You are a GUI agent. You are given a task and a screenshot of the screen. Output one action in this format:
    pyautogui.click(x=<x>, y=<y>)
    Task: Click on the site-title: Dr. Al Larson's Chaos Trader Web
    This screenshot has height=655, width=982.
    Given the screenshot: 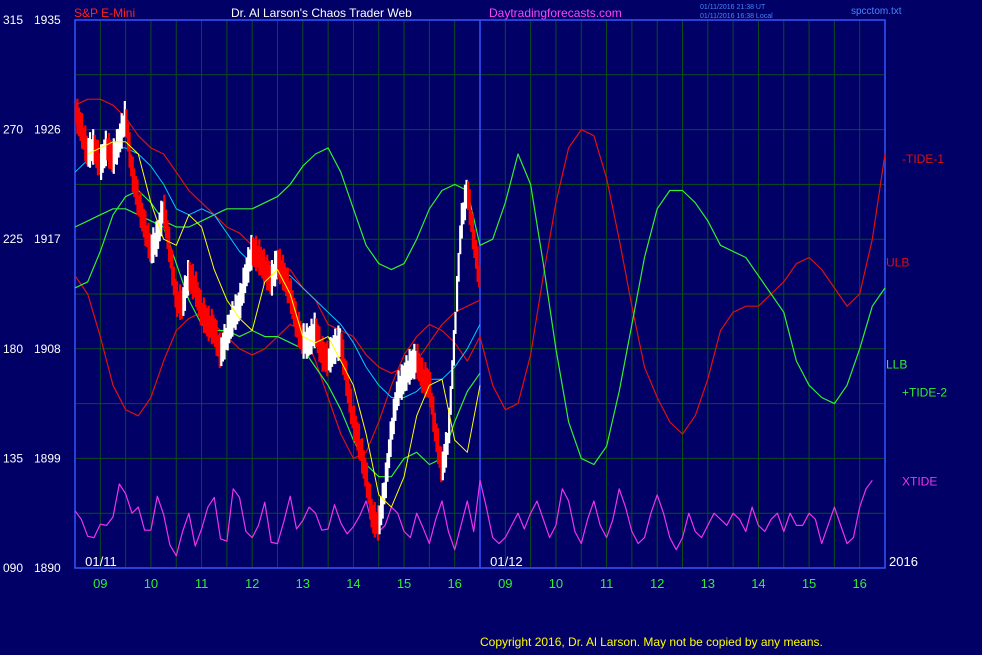 What is the action you would take?
    pyautogui.click(x=321, y=13)
    